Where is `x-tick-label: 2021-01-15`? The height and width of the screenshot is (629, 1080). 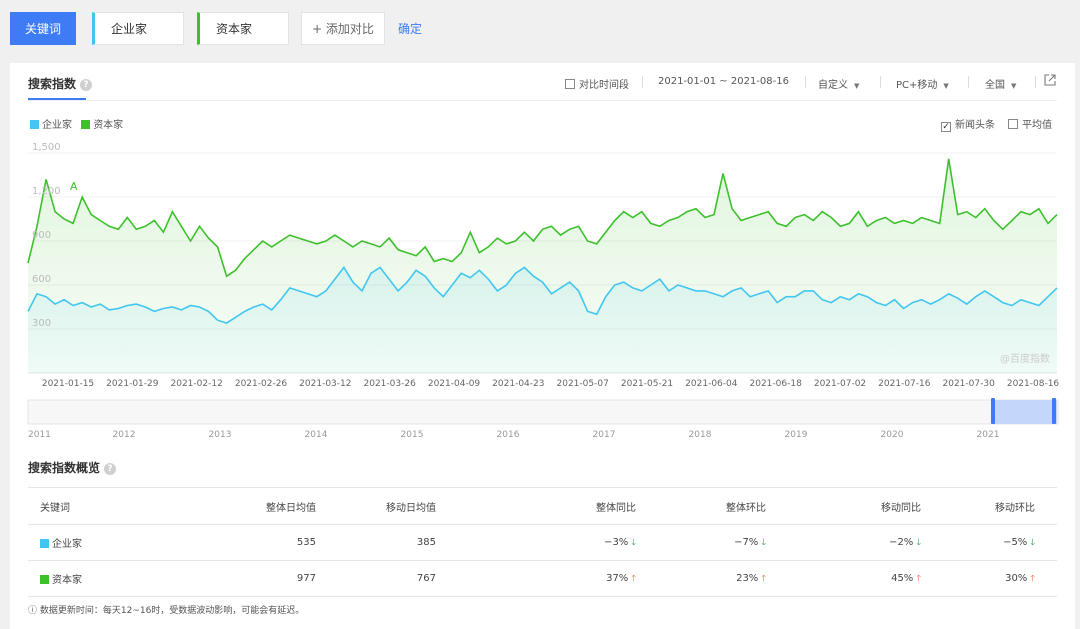
x-tick-label: 2021-01-15 is located at coordinates (68, 384).